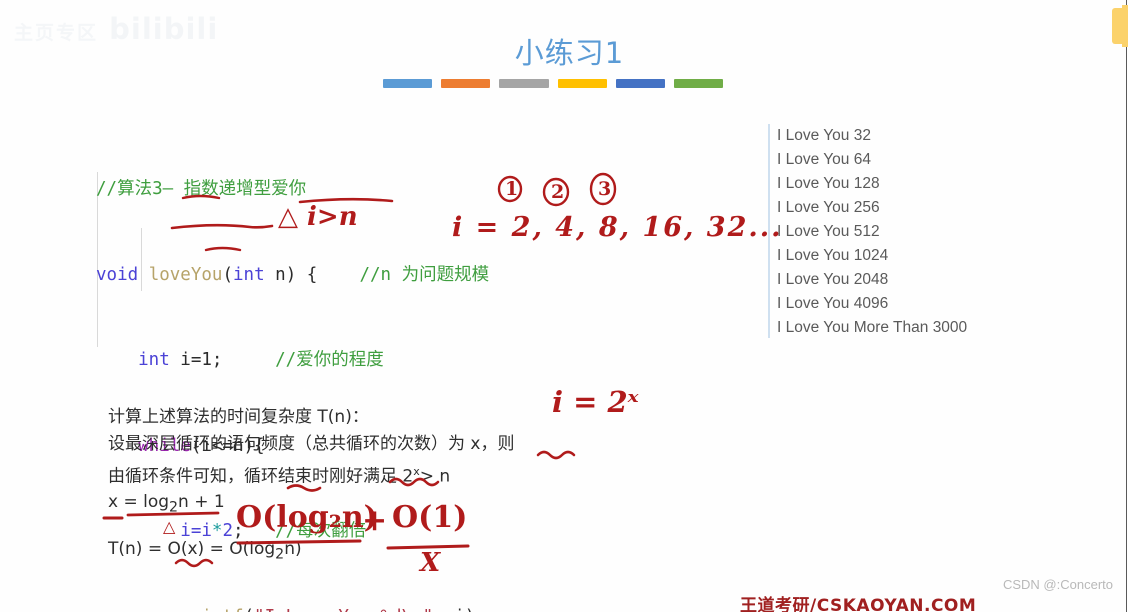 The image size is (1139, 612). I want to click on ink-underline-xlog, so click(173, 514).